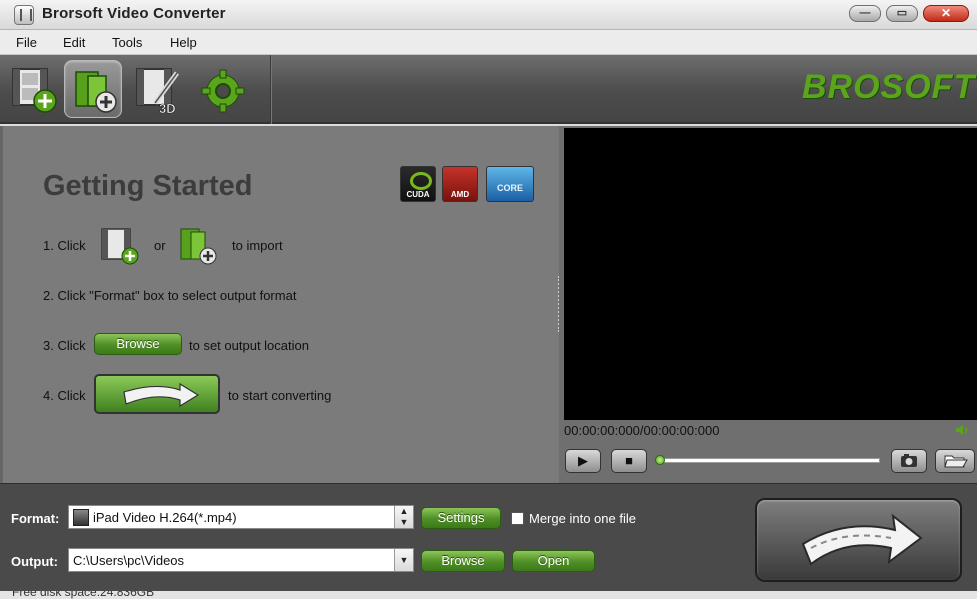 Image resolution: width=977 pixels, height=599 pixels. I want to click on open-folder-button, so click(955, 461).